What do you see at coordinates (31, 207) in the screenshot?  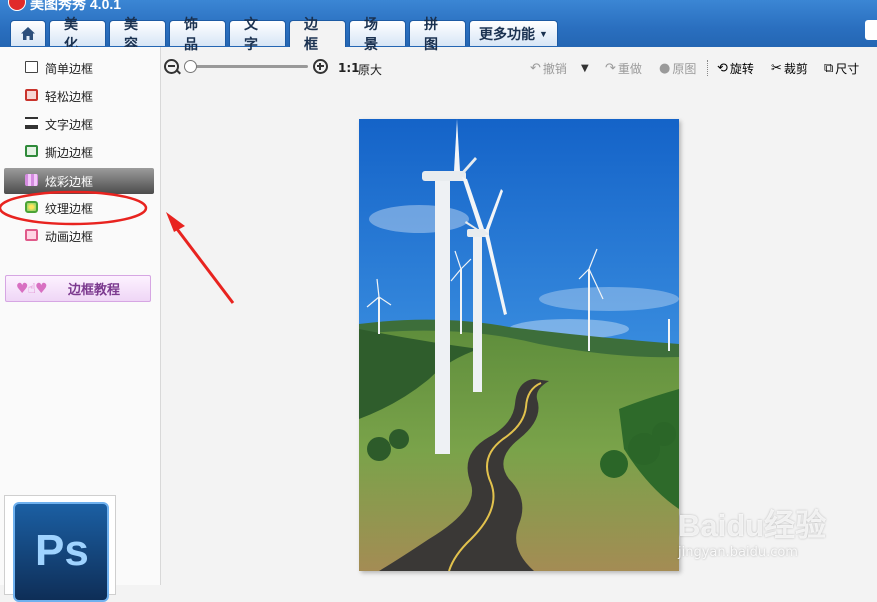 I see `texture-frame-icon` at bounding box center [31, 207].